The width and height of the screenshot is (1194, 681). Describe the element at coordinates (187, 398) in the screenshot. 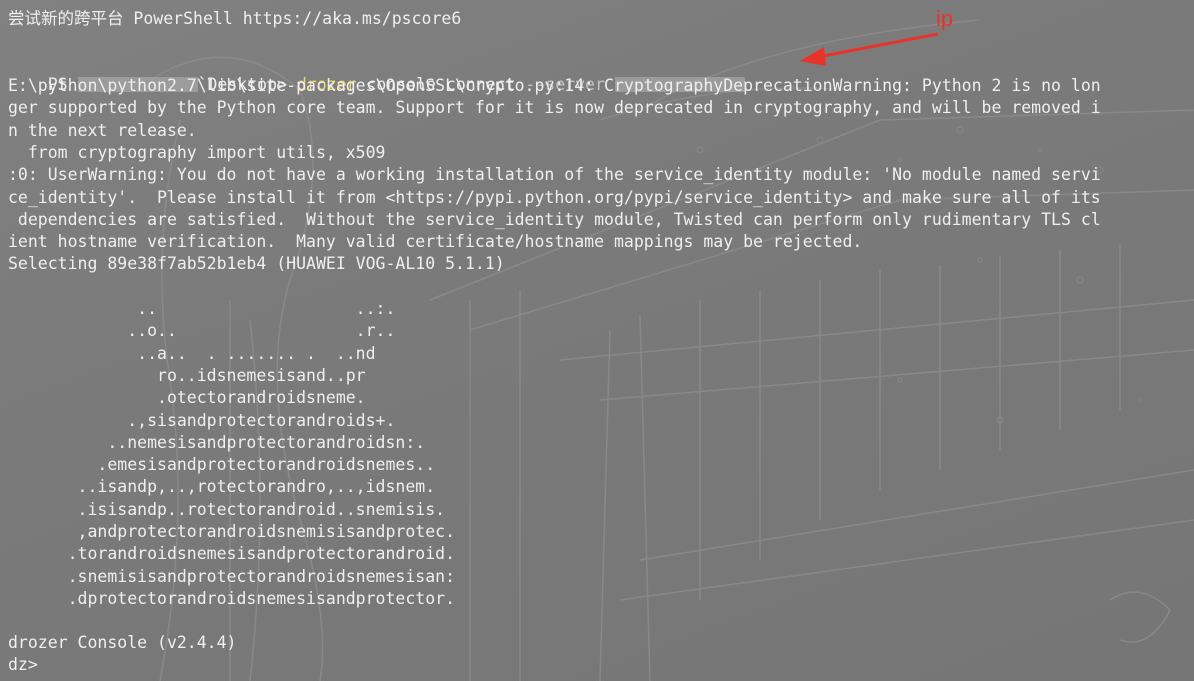

I see `ascii-art-line: .otectorandroidsneme.` at that location.